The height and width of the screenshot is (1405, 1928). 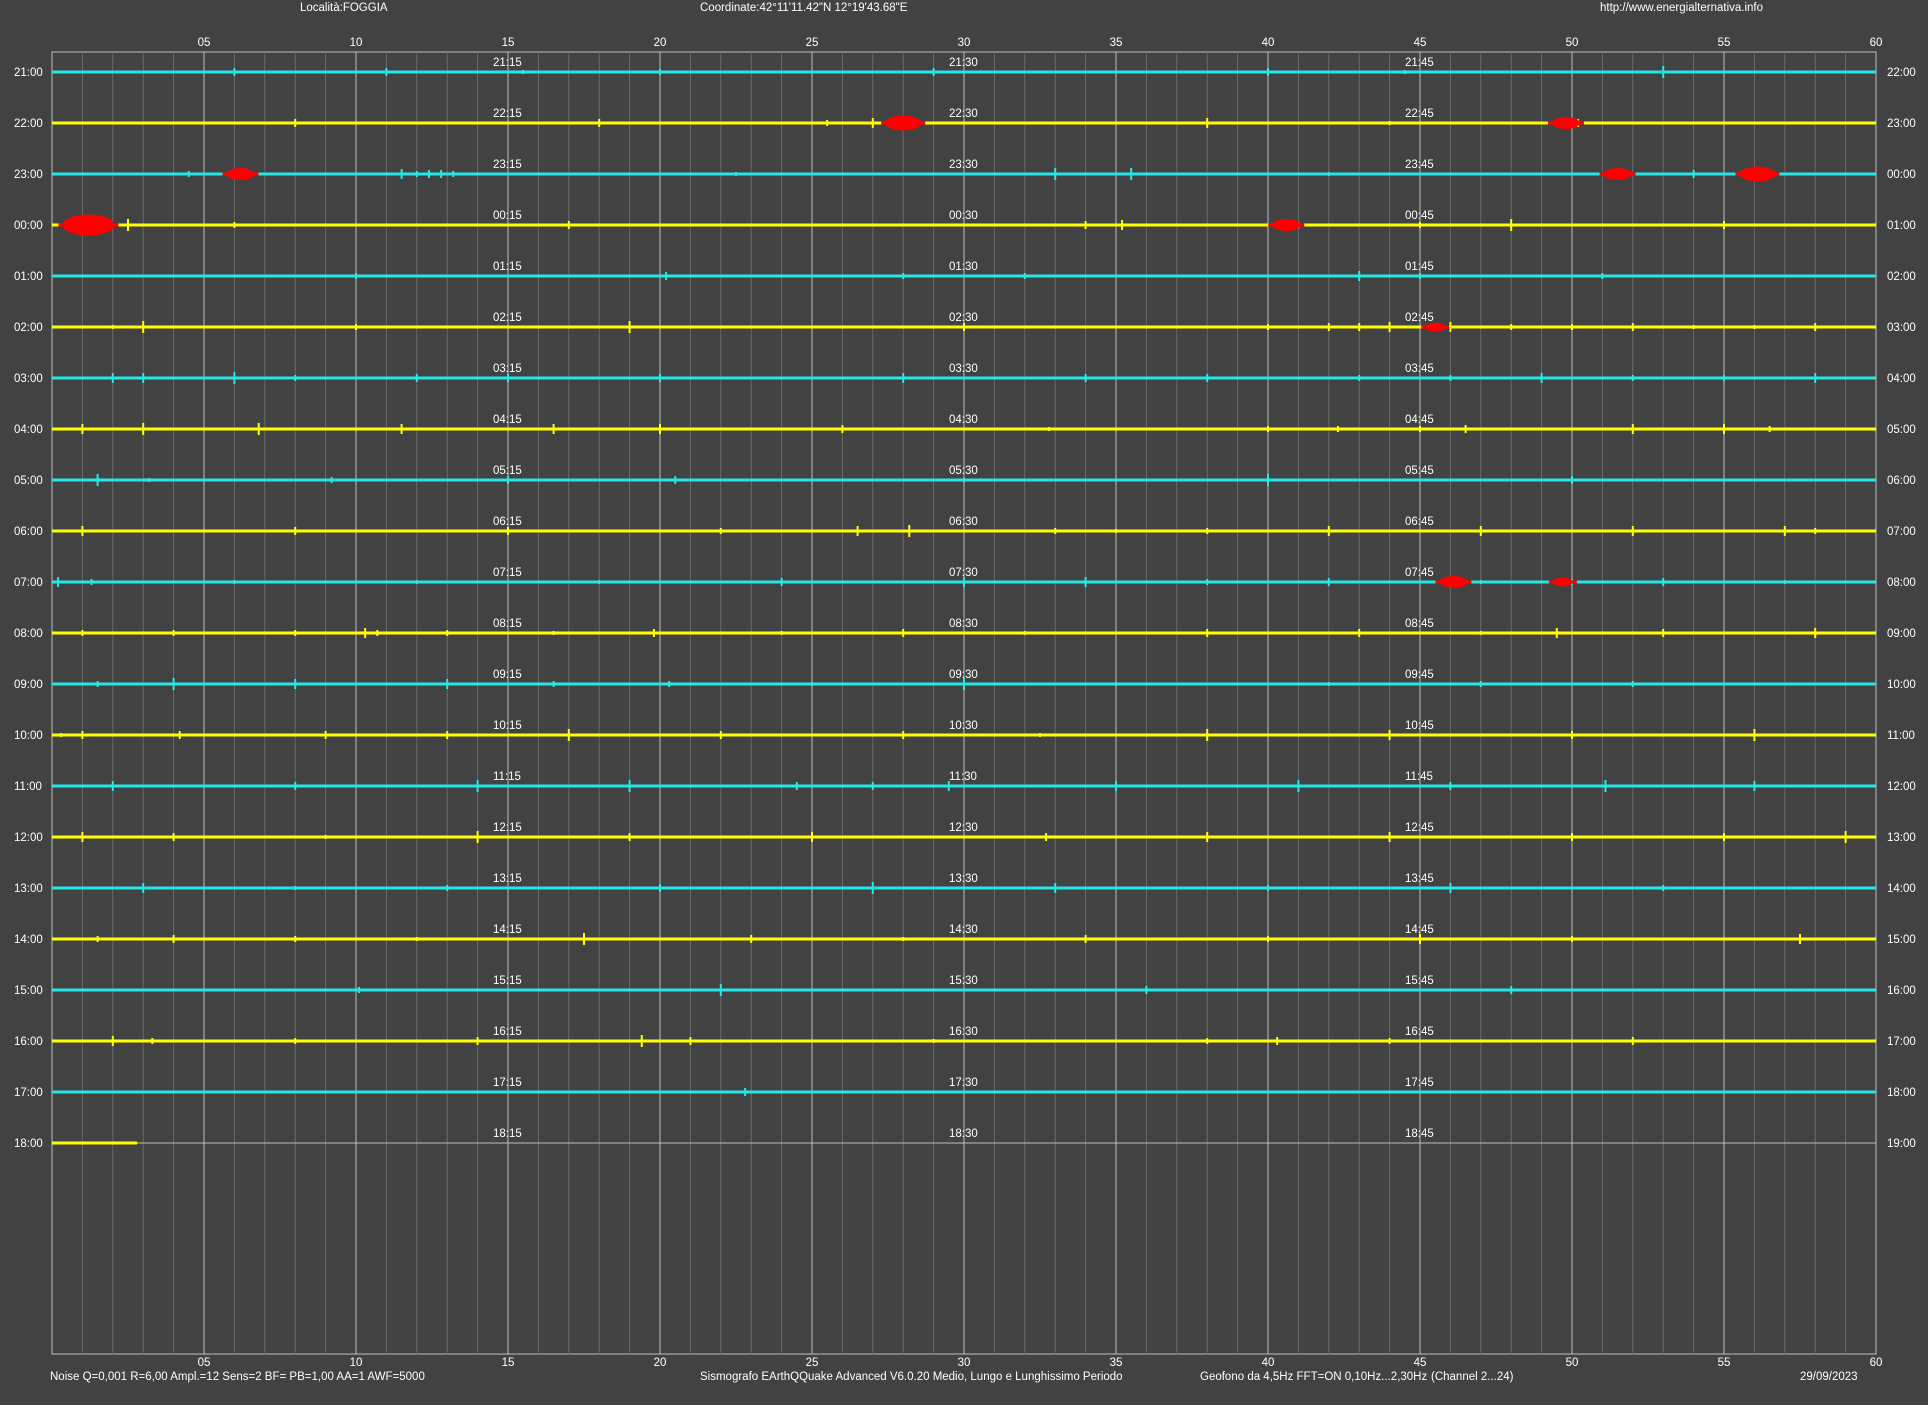 What do you see at coordinates (1419, 624) in the screenshot?
I see `quarter-mark-label: 08:45` at bounding box center [1419, 624].